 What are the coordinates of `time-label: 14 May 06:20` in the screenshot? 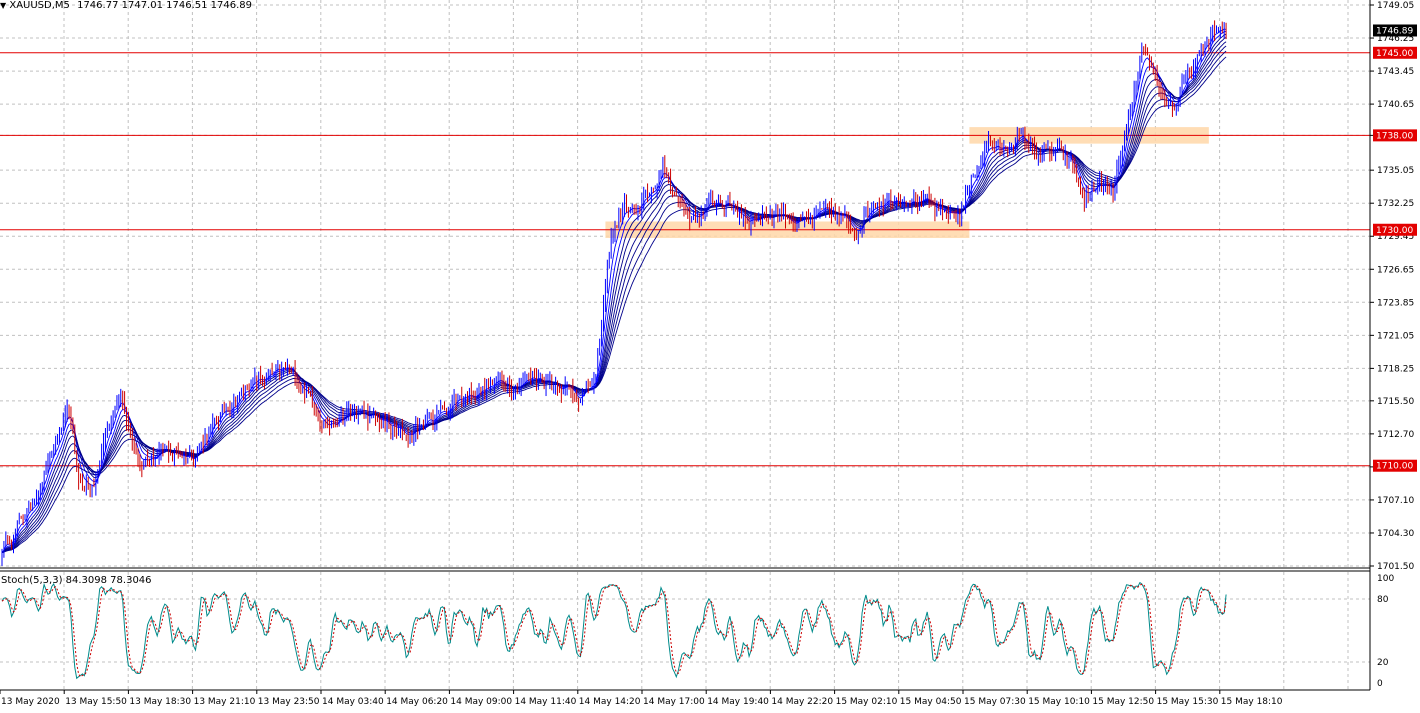 It's located at (417, 702).